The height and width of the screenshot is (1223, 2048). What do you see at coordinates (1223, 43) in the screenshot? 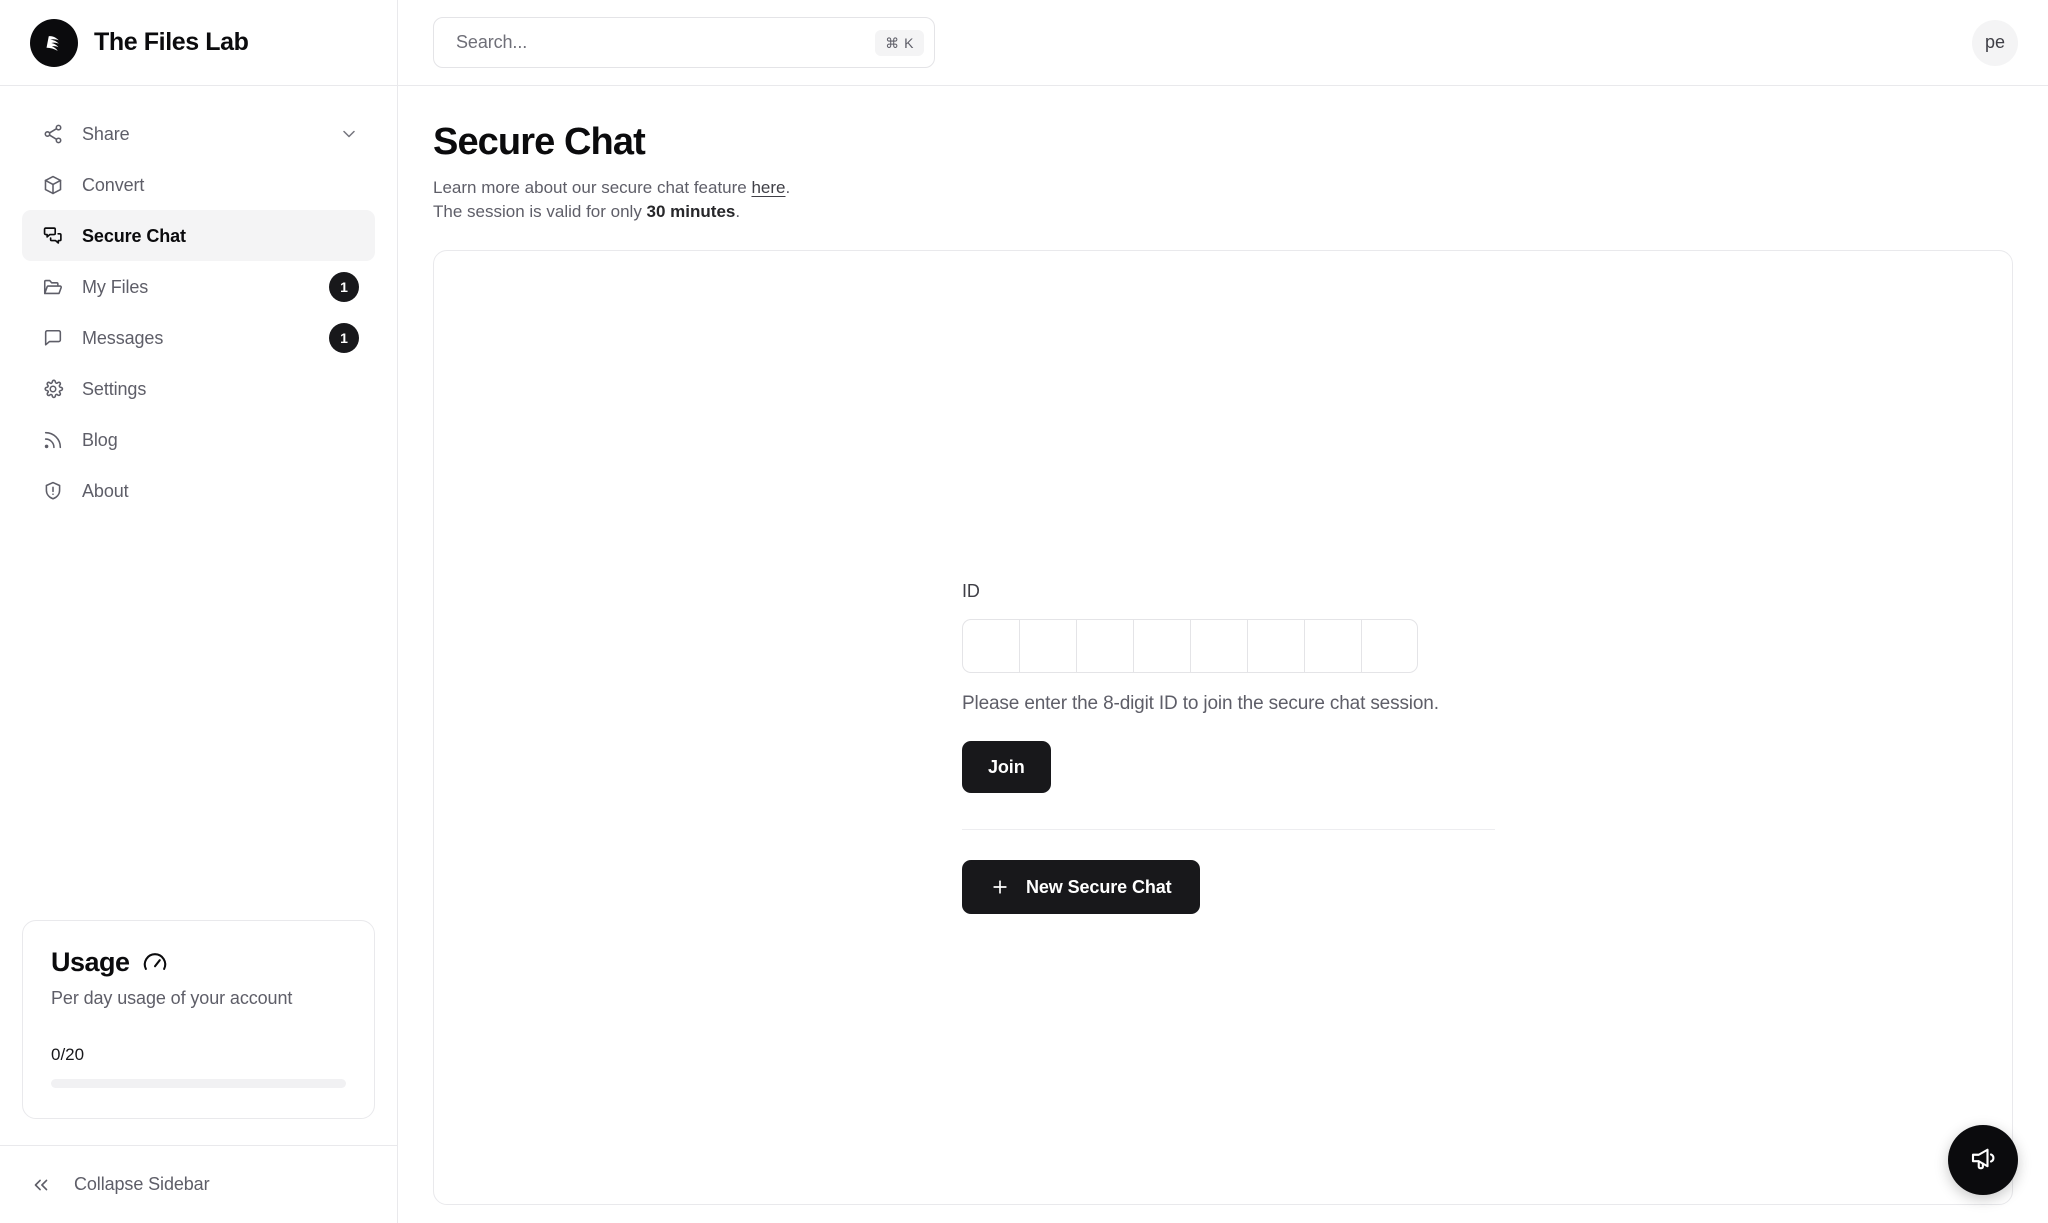
I see `top-bar: Search... ⌘ K pe` at bounding box center [1223, 43].